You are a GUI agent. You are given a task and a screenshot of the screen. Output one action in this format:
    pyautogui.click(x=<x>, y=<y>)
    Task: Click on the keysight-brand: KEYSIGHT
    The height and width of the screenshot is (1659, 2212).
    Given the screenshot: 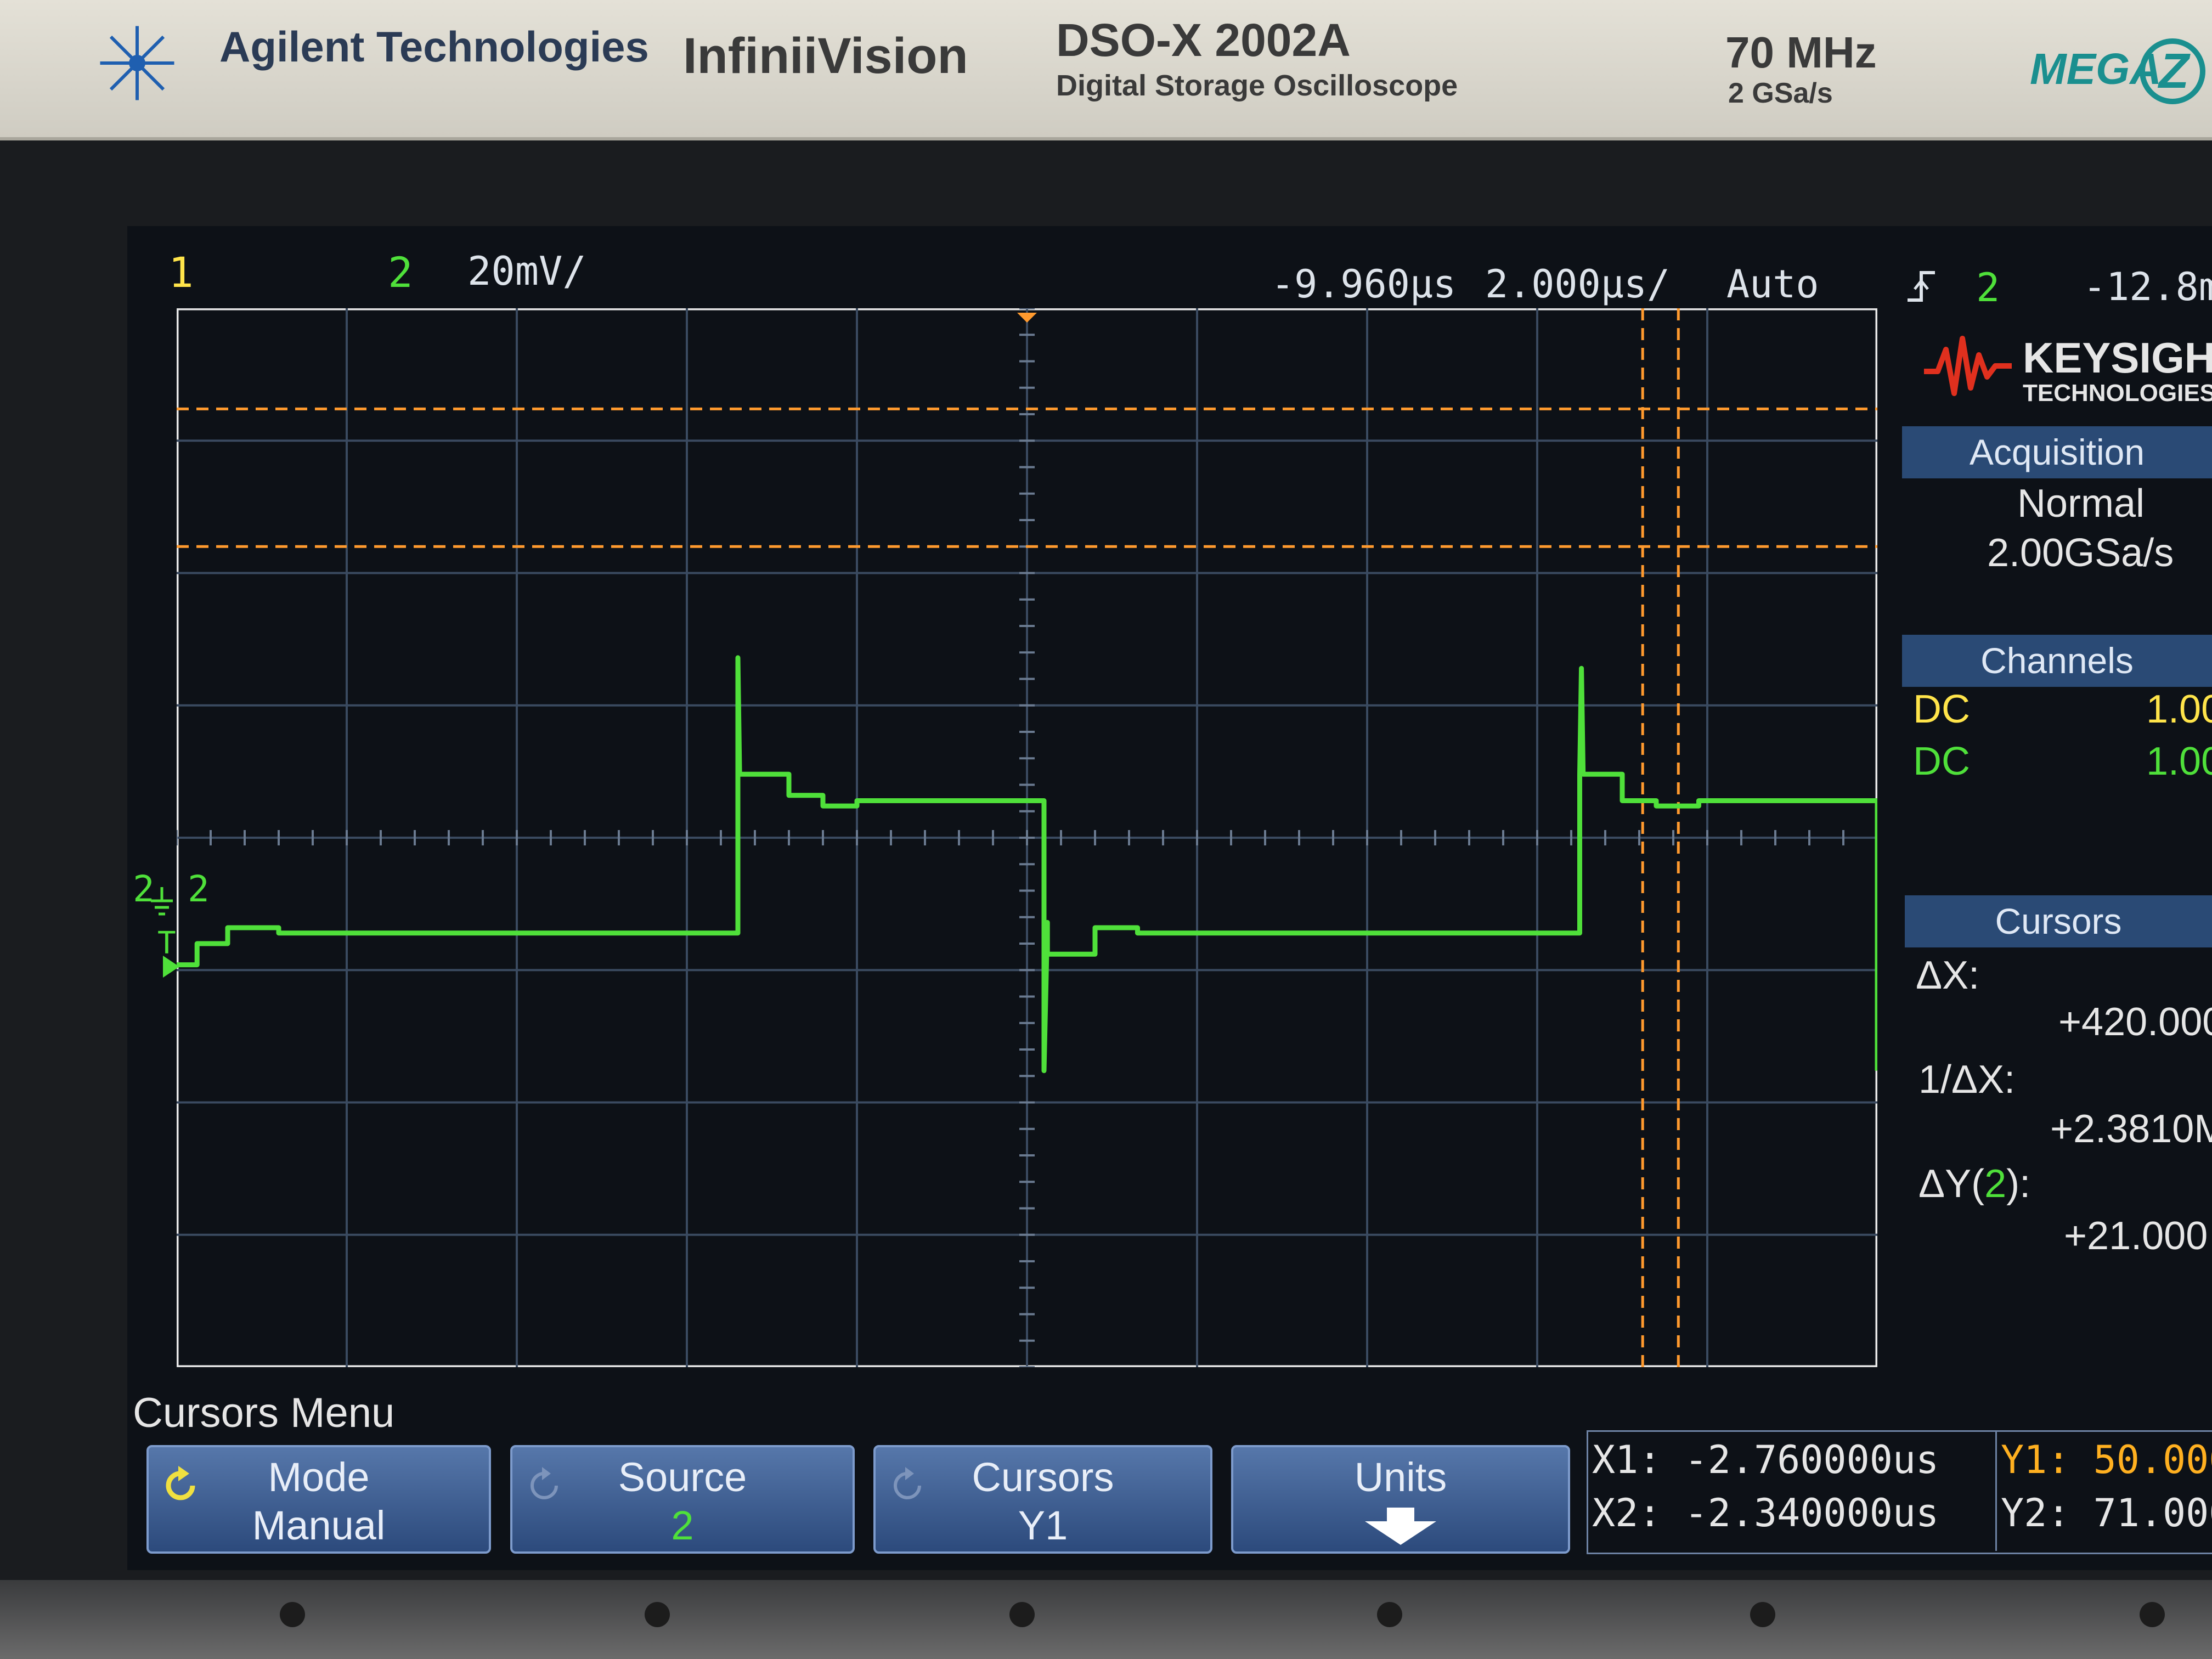 What is the action you would take?
    pyautogui.click(x=2117, y=358)
    